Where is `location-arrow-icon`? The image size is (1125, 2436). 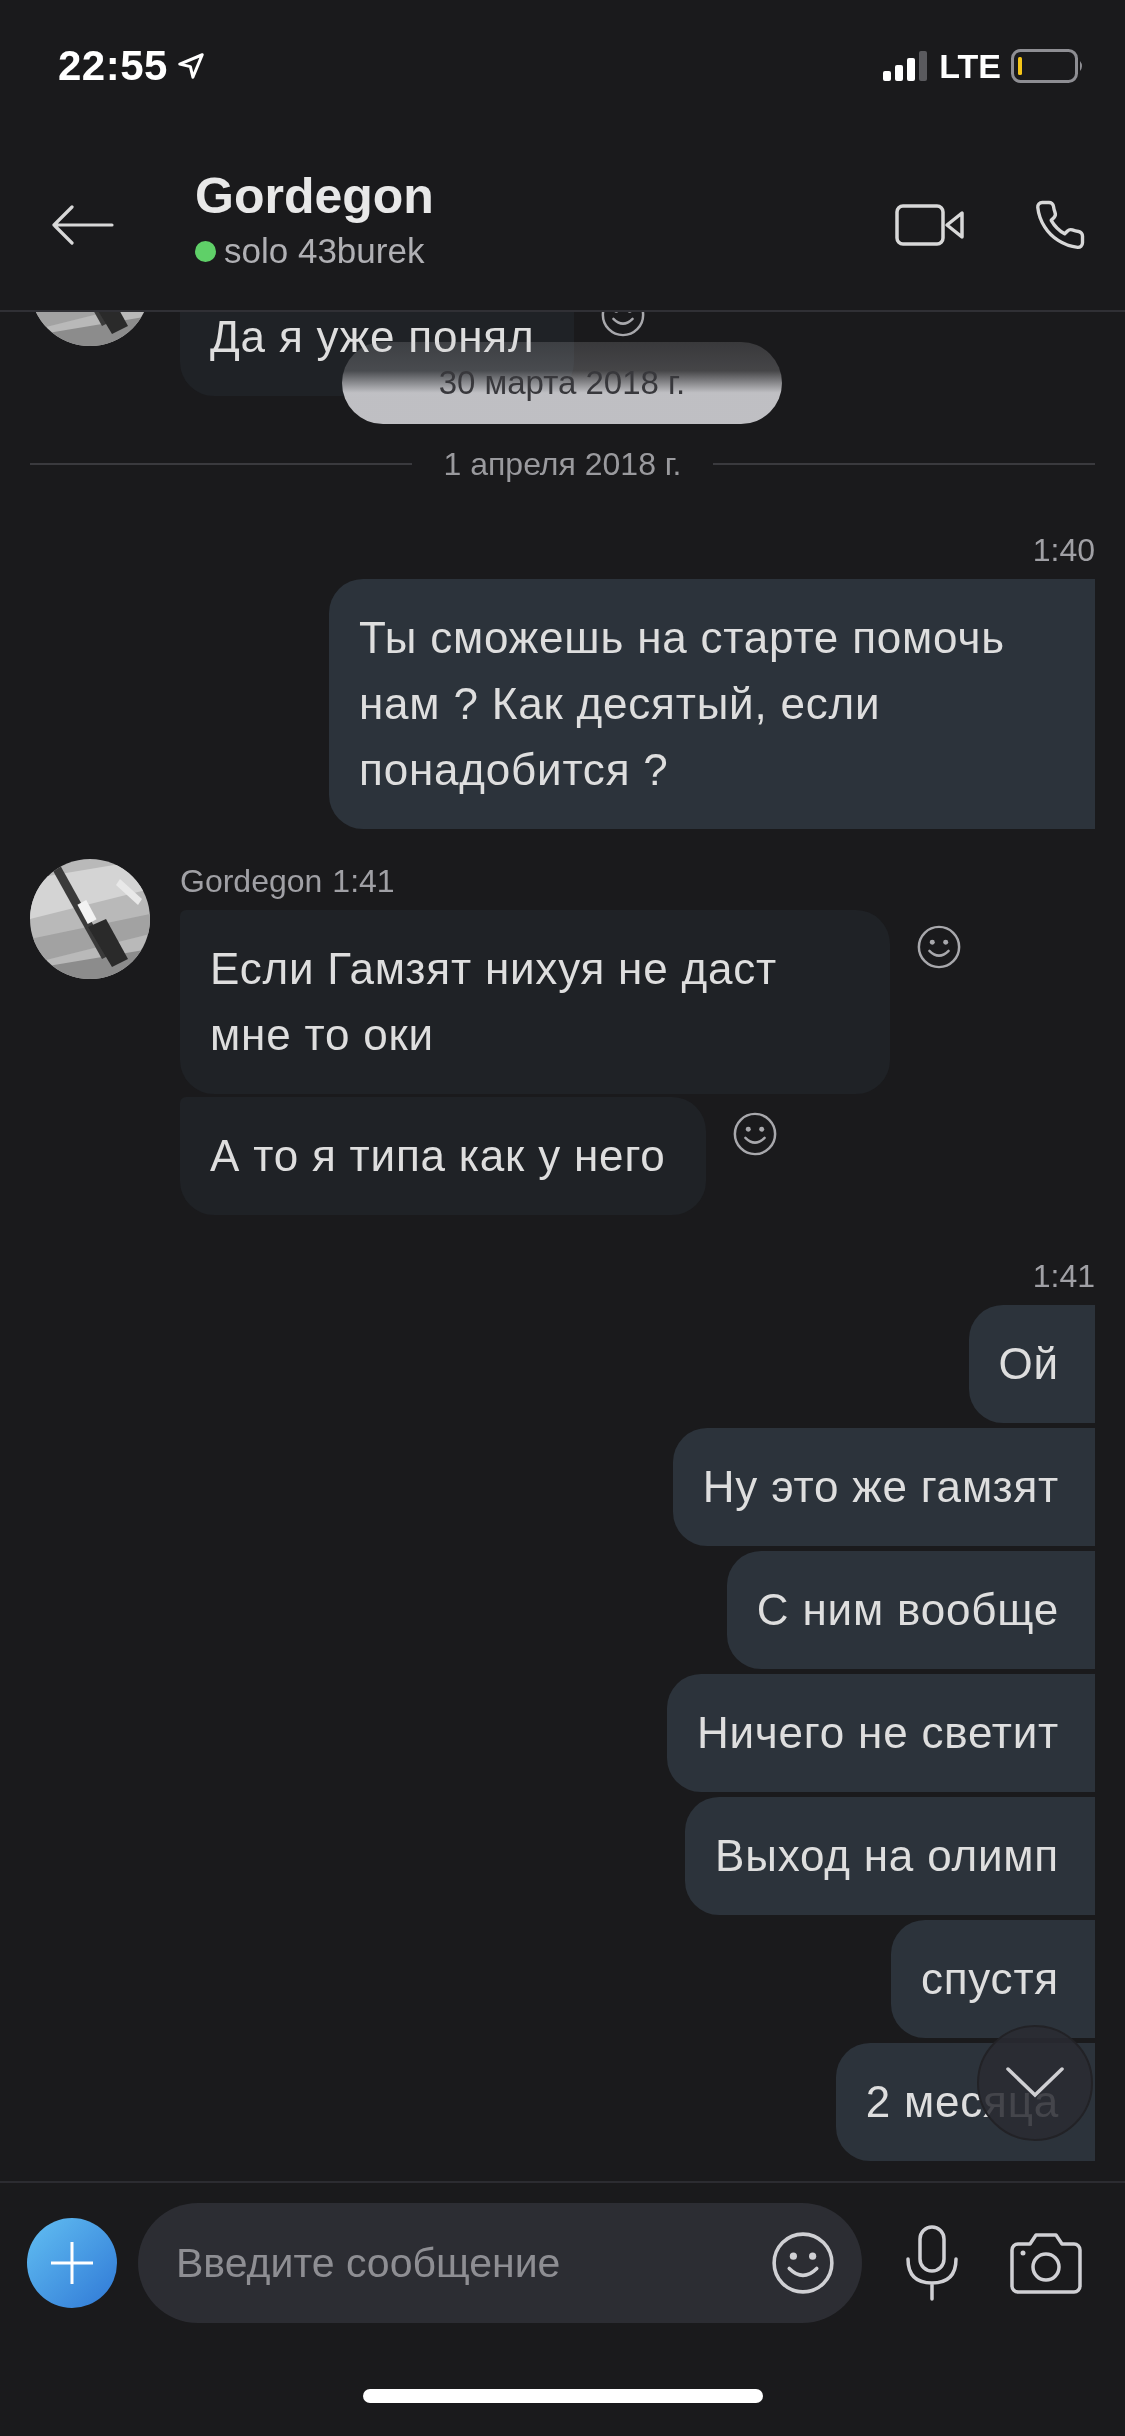 location-arrow-icon is located at coordinates (190, 66).